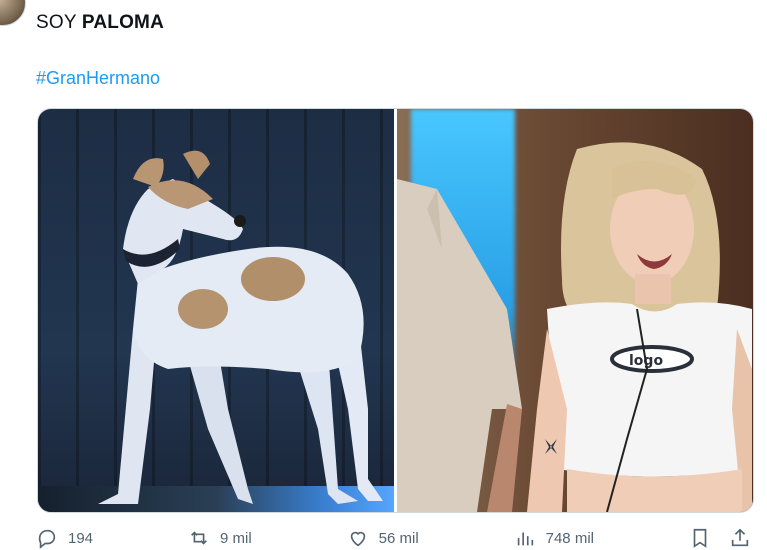 The image size is (767, 550). I want to click on views-count: 748 mil, so click(569, 538).